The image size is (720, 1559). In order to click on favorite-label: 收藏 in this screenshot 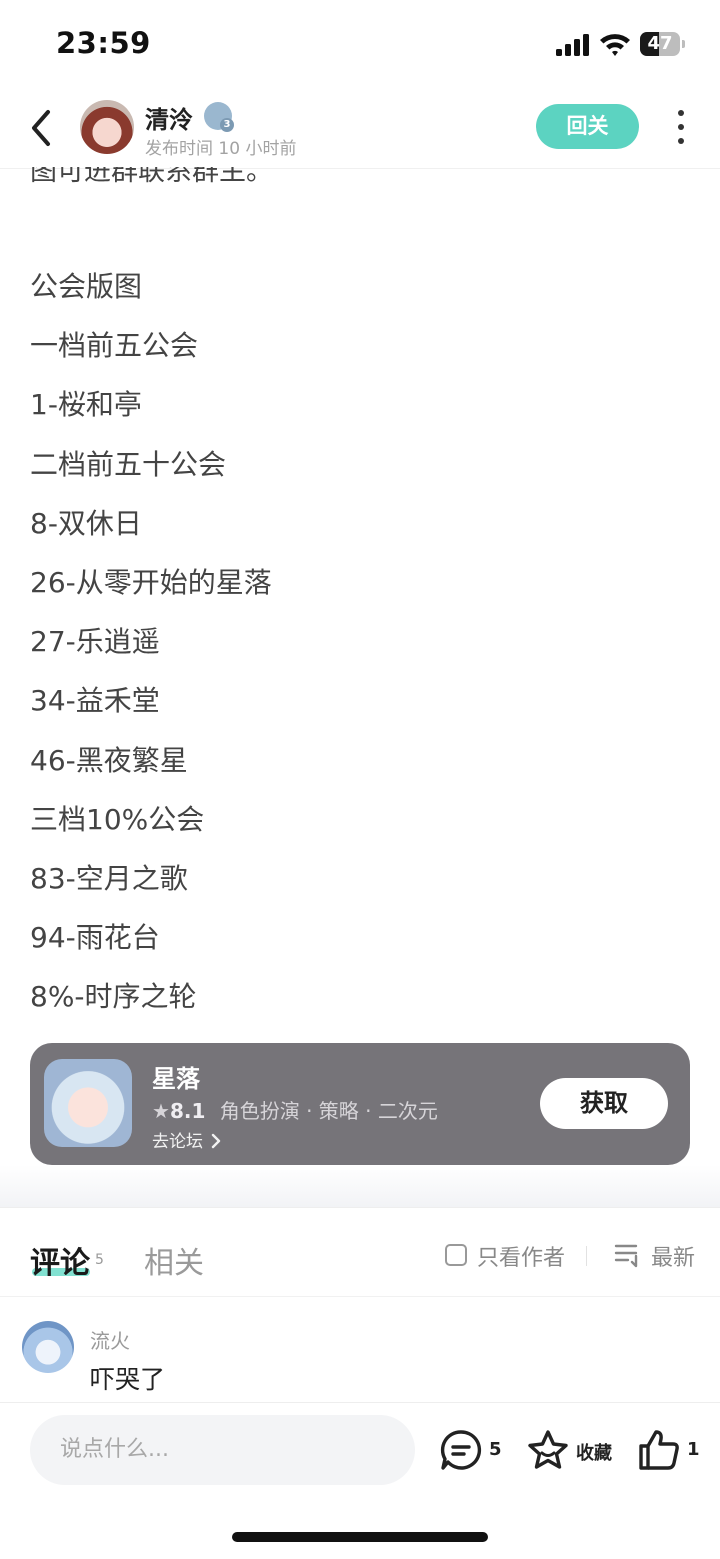, I will do `click(594, 1452)`.